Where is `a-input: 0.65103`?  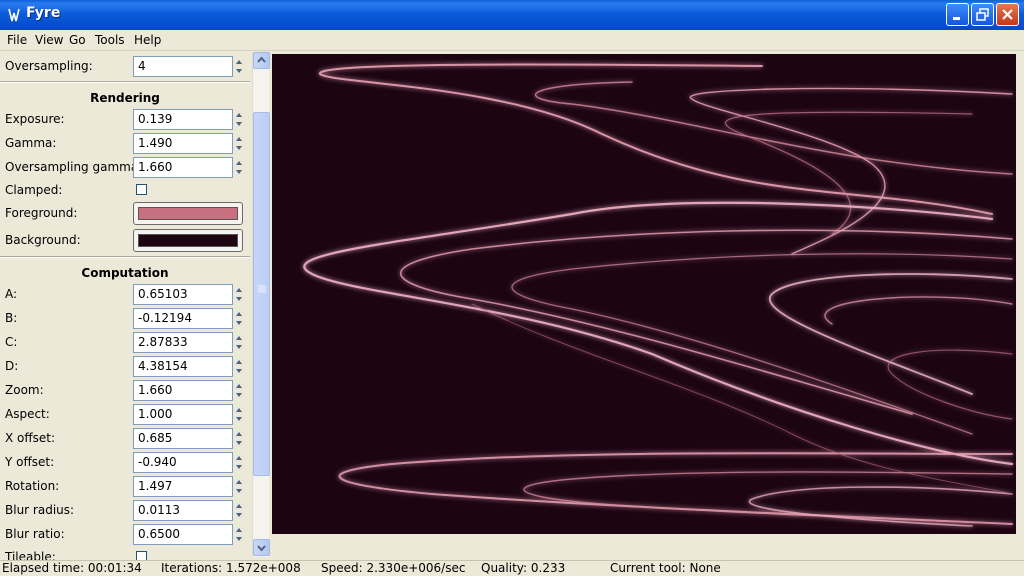 a-input: 0.65103 is located at coordinates (183, 294).